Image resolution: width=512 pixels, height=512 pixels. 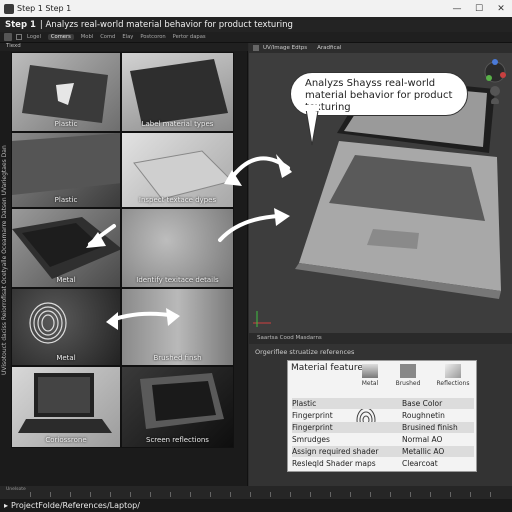 I want to click on reflection-swatch-icon, so click(x=453, y=371).